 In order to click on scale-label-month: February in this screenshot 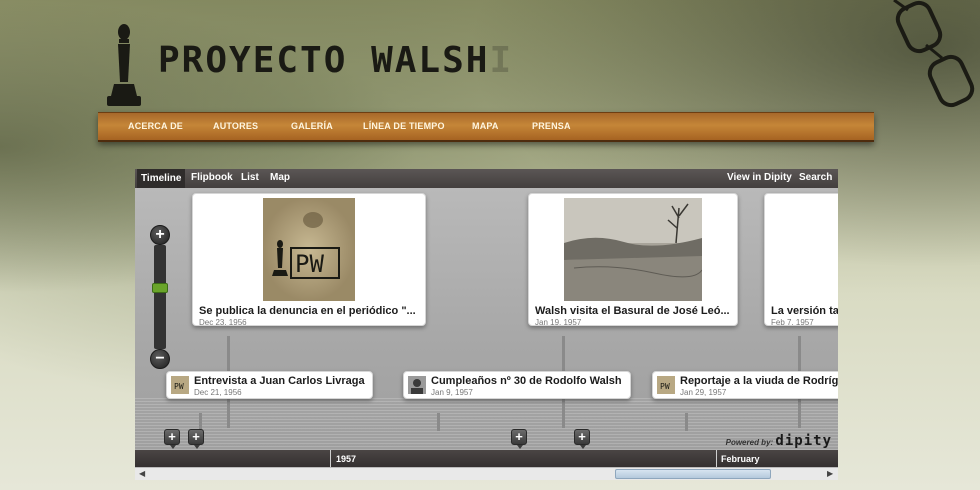, I will do `click(740, 459)`.